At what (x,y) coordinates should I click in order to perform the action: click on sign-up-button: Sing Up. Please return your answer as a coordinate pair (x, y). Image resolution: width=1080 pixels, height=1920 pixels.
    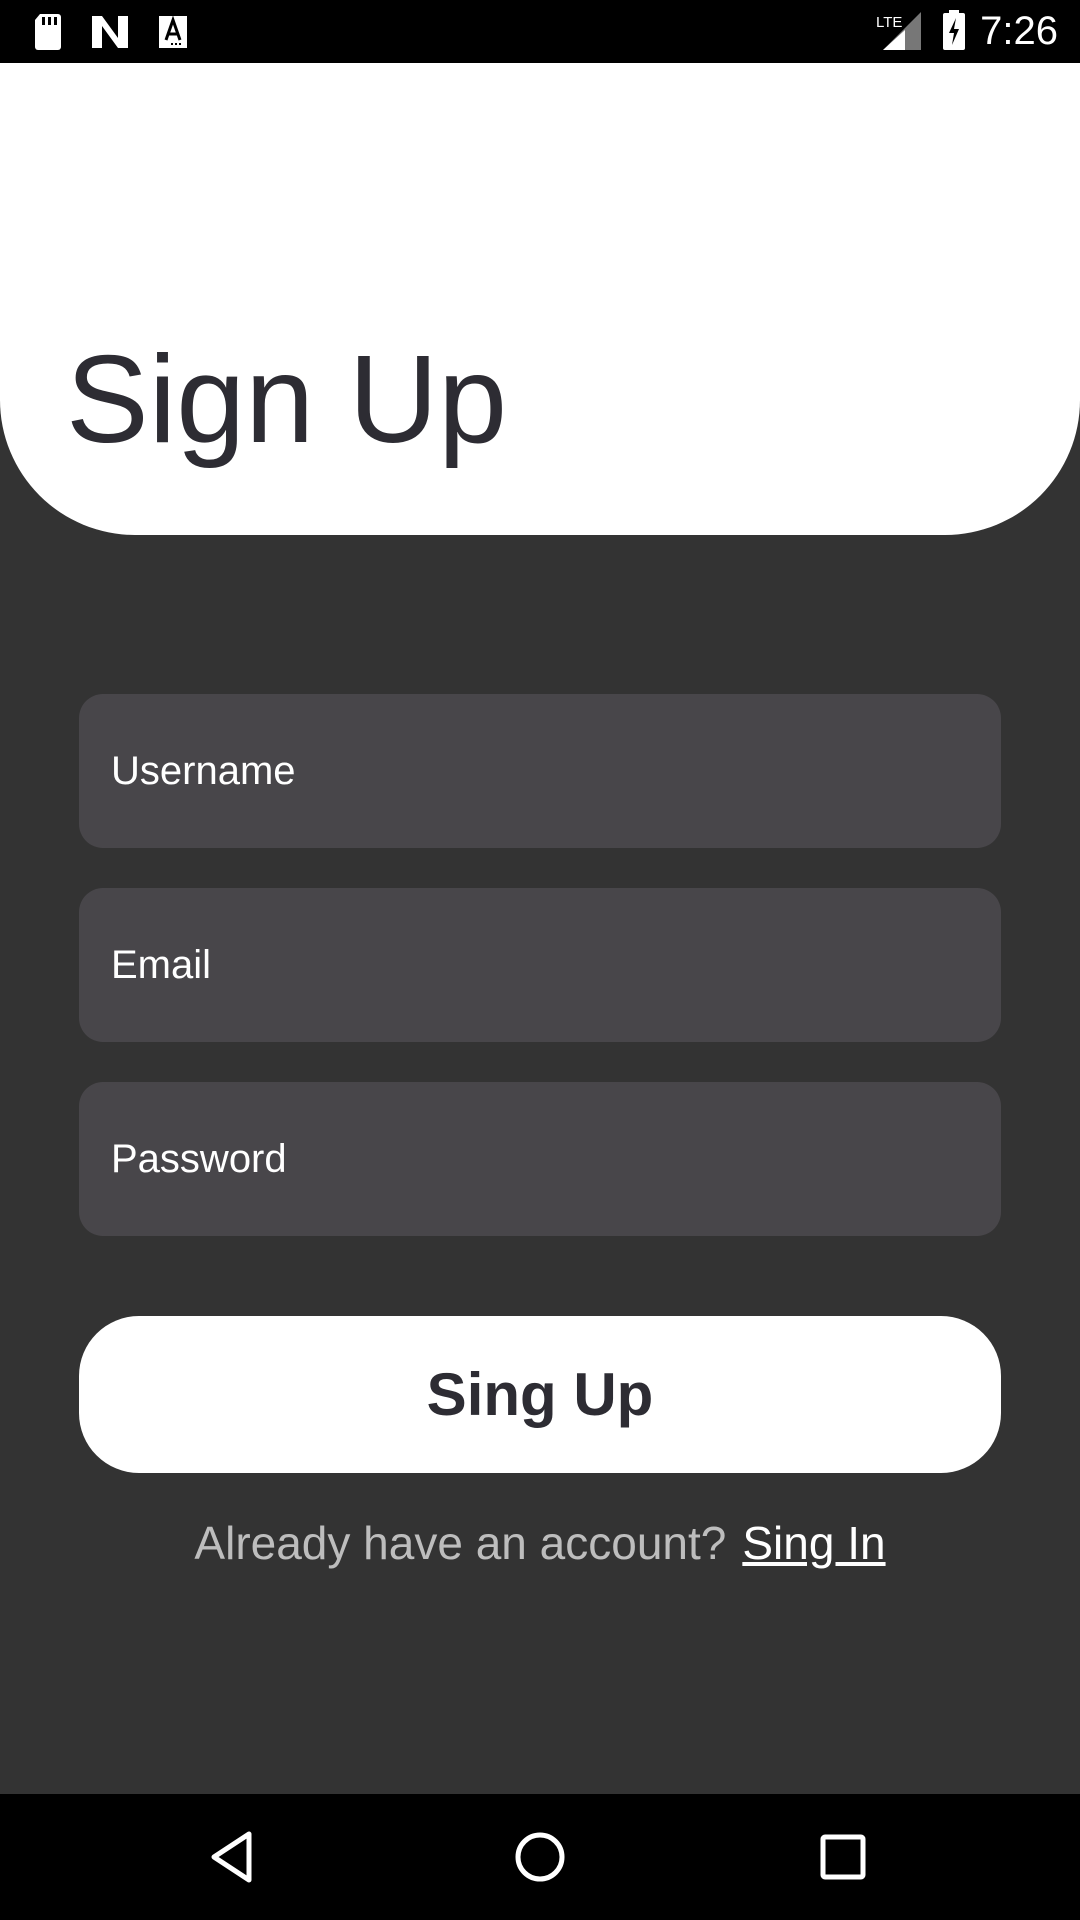
    Looking at the image, I should click on (540, 1394).